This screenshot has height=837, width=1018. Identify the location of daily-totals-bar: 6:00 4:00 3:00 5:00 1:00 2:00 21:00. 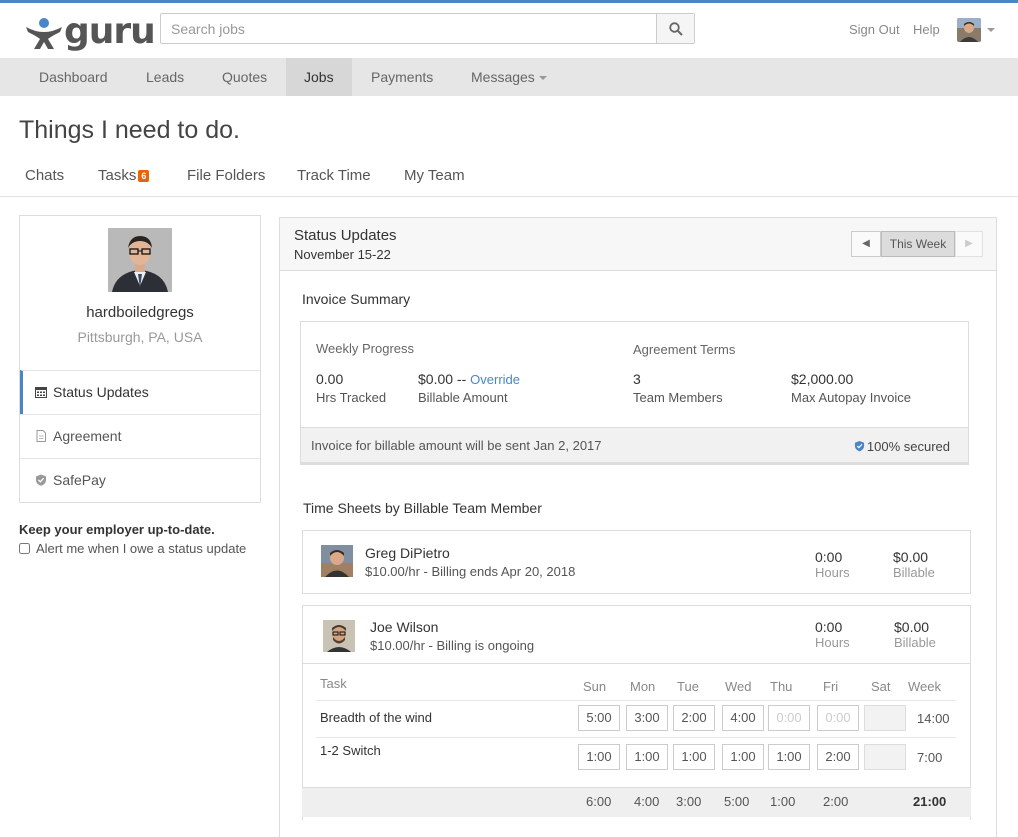
(636, 802).